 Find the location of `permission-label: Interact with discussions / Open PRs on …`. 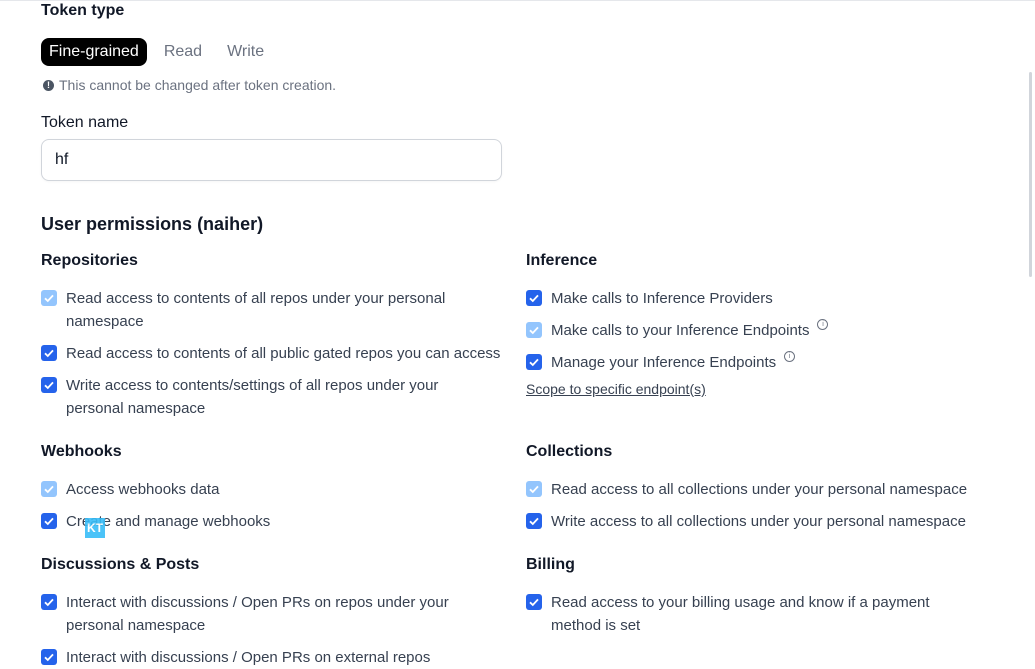

permission-label: Interact with discussions / Open PRs on … is located at coordinates (257, 614).